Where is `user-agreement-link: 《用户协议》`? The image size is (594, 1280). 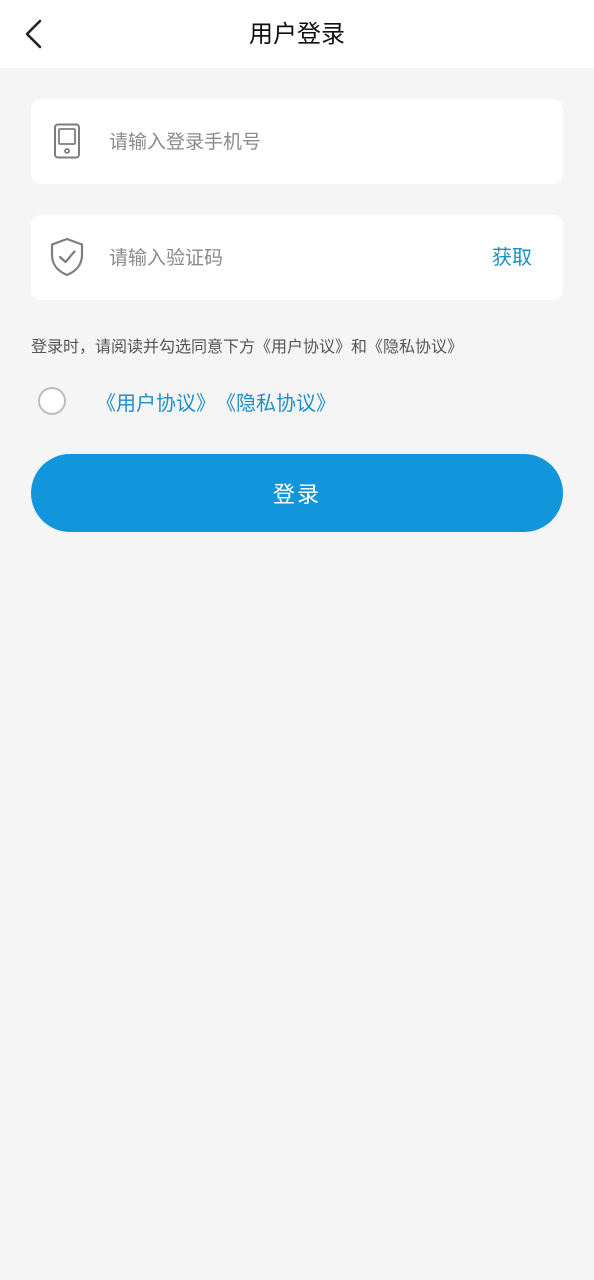 user-agreement-link: 《用户协议》 is located at coordinates (156, 401).